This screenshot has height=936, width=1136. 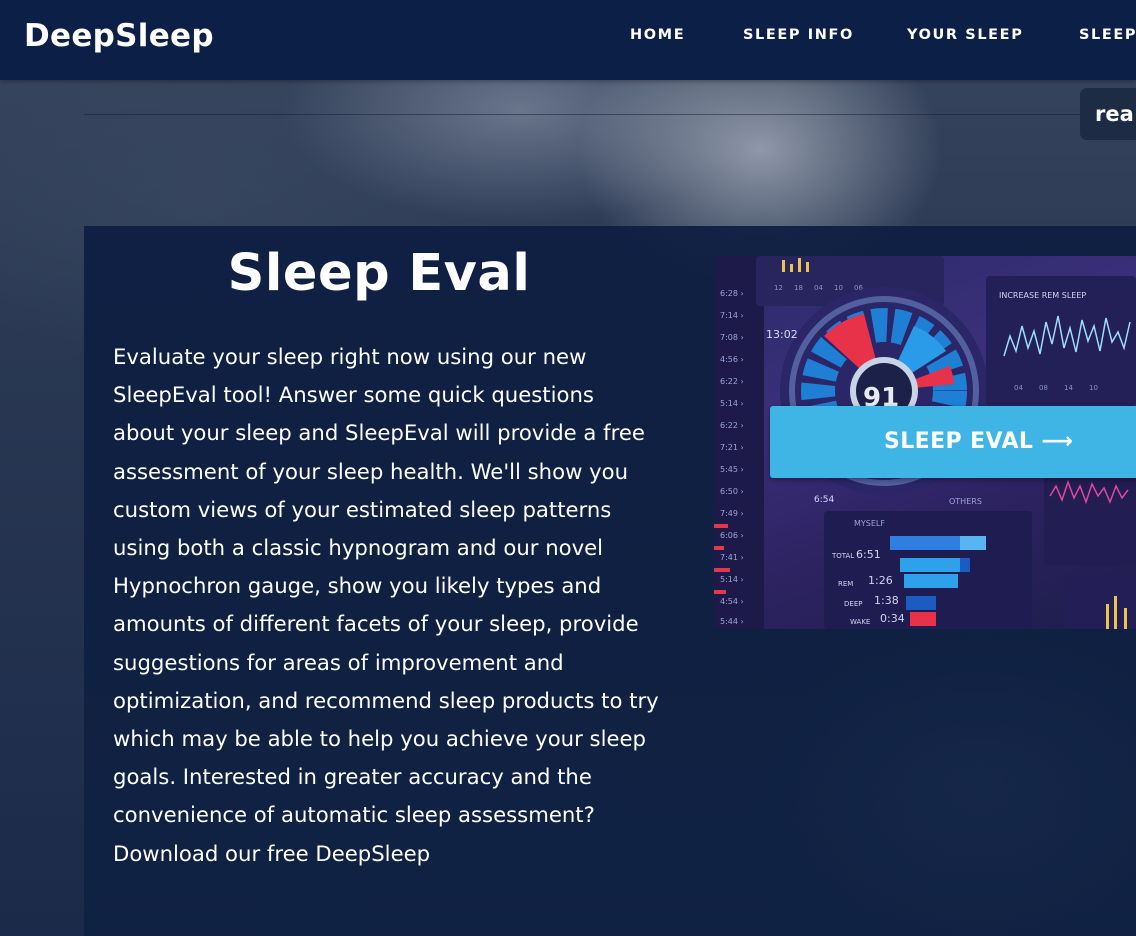 What do you see at coordinates (732, 557) in the screenshot?
I see `svg-text: 7:41 ›` at bounding box center [732, 557].